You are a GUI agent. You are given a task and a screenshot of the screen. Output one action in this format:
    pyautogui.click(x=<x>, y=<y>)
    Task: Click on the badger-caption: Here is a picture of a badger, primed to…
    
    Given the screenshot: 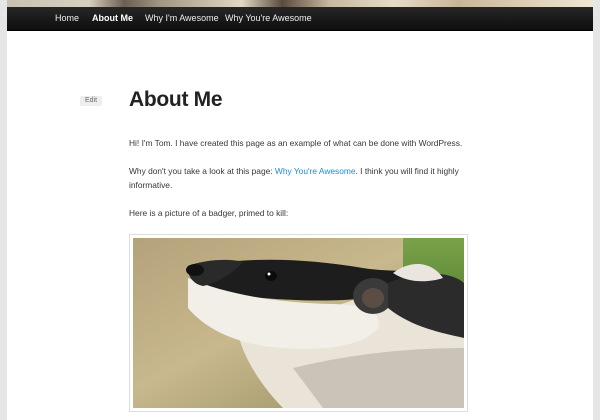 What is the action you would take?
    pyautogui.click(x=209, y=213)
    